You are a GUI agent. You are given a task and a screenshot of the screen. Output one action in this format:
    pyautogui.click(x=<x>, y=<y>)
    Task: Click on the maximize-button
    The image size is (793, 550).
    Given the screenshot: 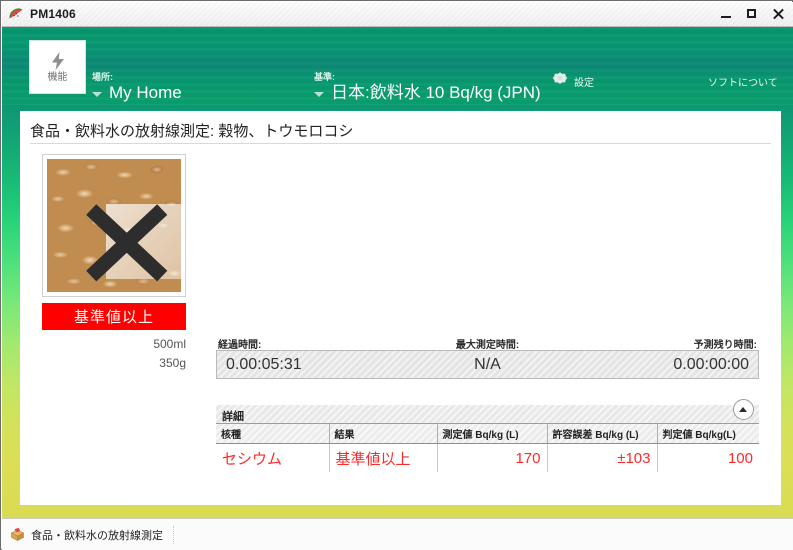 What is the action you would take?
    pyautogui.click(x=752, y=14)
    